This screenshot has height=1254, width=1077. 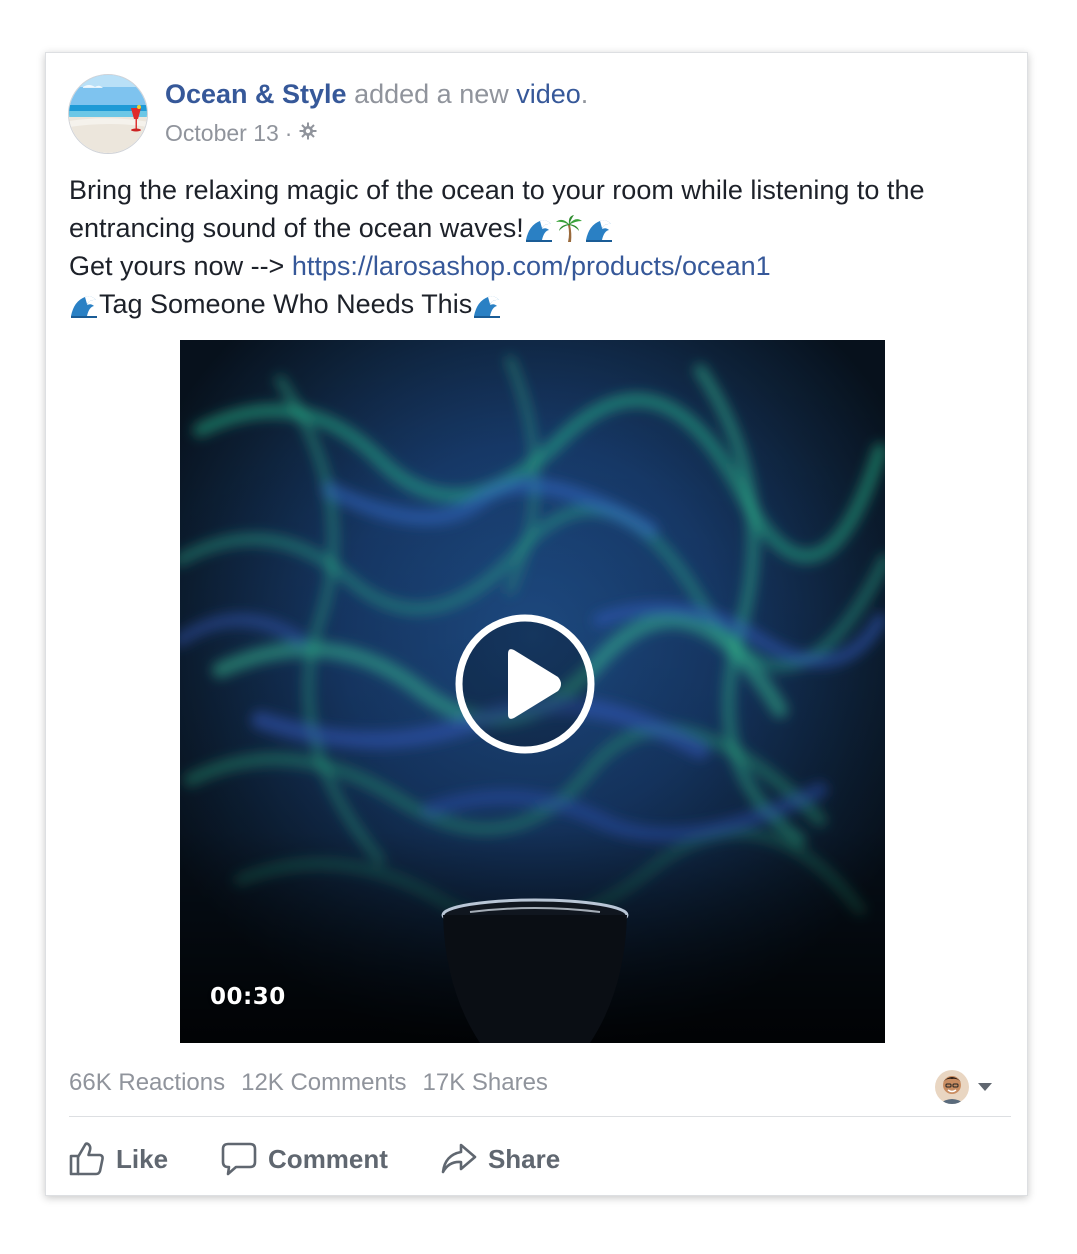 I want to click on like-label: Like, so click(x=142, y=1158).